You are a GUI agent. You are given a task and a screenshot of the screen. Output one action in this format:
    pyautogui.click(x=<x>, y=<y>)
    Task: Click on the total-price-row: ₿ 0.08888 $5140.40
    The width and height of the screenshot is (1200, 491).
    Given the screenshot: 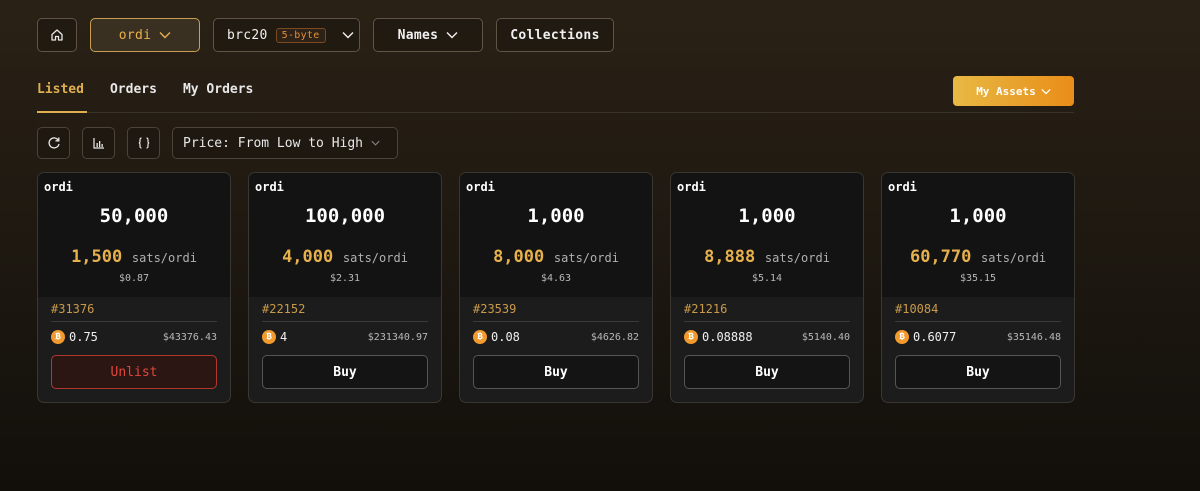 What is the action you would take?
    pyautogui.click(x=767, y=337)
    